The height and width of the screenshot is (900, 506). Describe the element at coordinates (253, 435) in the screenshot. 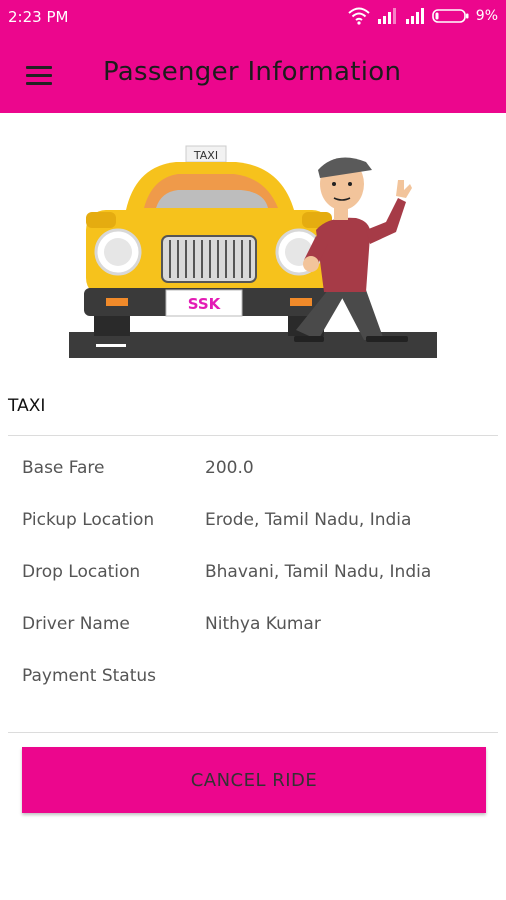

I see `divider-top` at that location.